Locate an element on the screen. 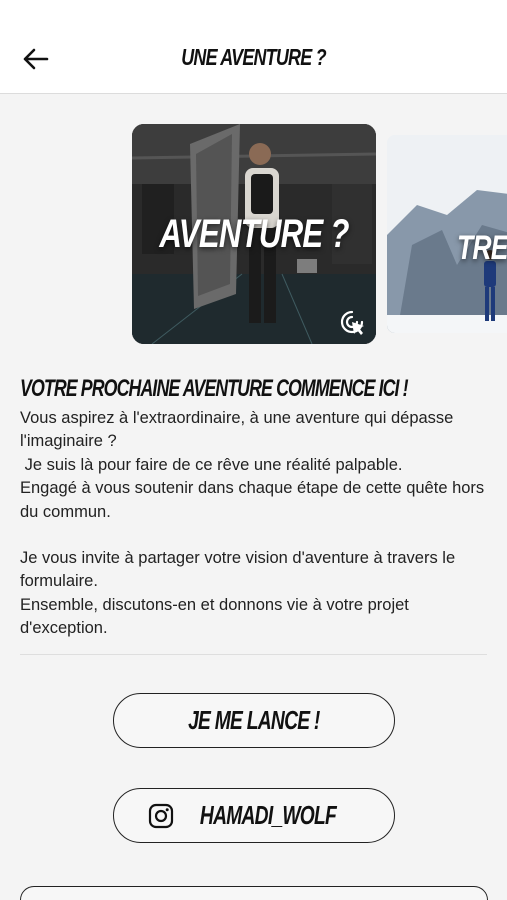 This screenshot has width=507, height=900. bottom-card is located at coordinates (254, 893).